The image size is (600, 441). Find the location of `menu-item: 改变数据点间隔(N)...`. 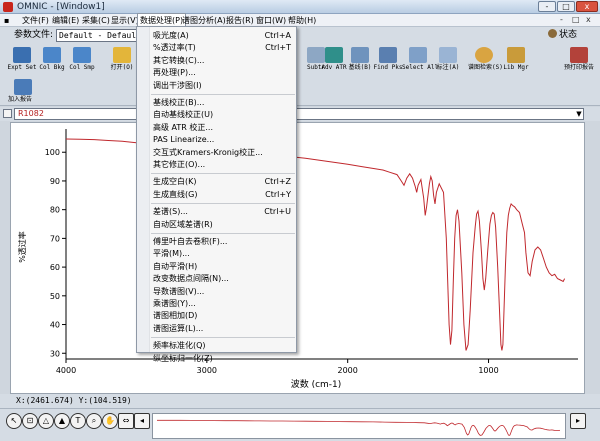

menu-item: 改变数据点间隔(N)... is located at coordinates (224, 278).